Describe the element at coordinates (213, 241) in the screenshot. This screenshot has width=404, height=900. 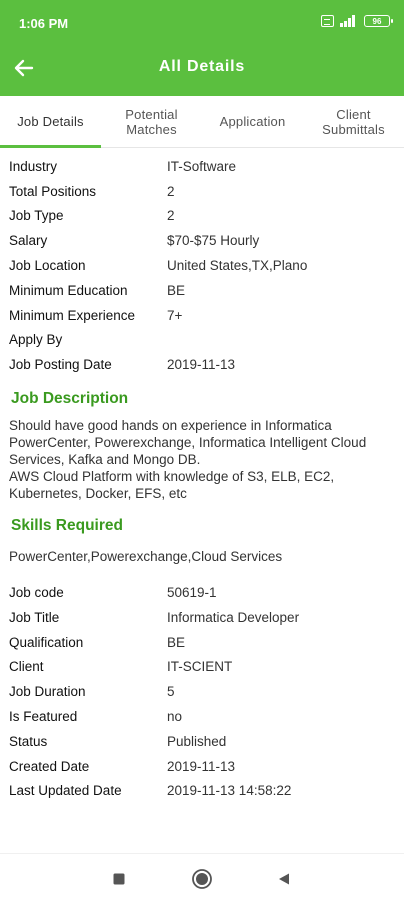
I see `detail-value: $70-$75 Hourly` at that location.